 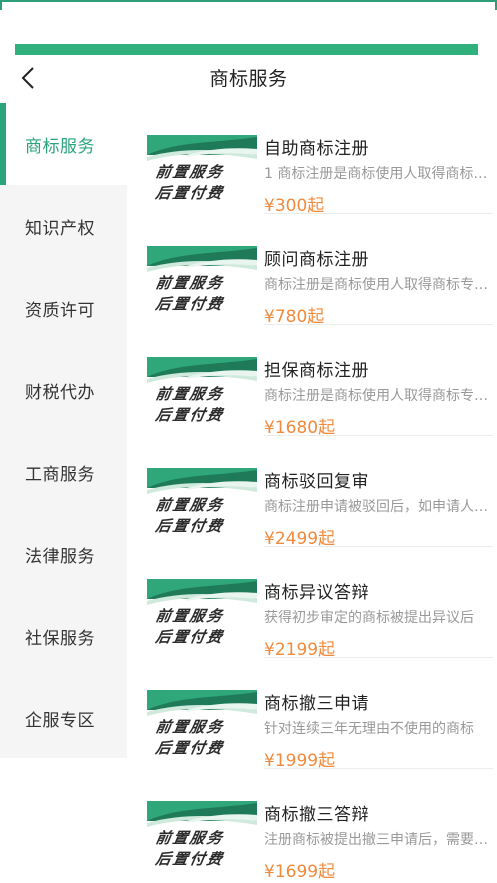 I want to click on service-desc: 注册商标被提出撤三申请后，需要提交使用证据, so click(x=378, y=840).